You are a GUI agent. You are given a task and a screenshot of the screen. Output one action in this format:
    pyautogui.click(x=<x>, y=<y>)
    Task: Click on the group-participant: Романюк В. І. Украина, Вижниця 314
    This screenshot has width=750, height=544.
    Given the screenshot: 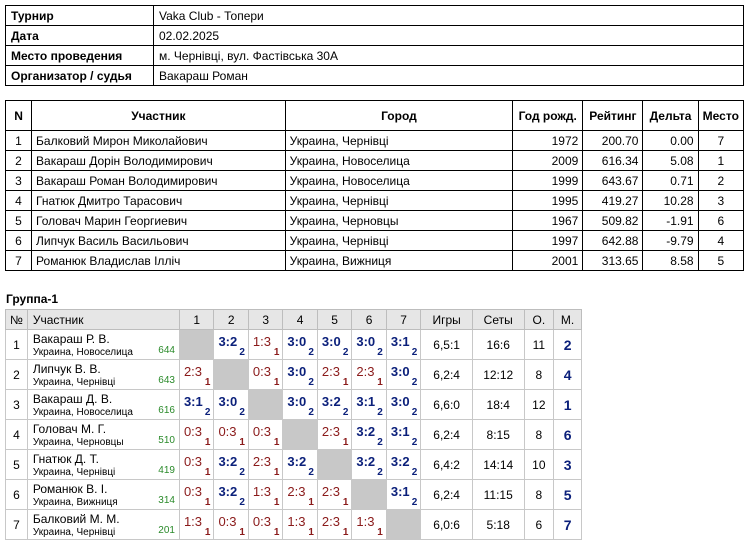 What is the action you would take?
    pyautogui.click(x=103, y=494)
    